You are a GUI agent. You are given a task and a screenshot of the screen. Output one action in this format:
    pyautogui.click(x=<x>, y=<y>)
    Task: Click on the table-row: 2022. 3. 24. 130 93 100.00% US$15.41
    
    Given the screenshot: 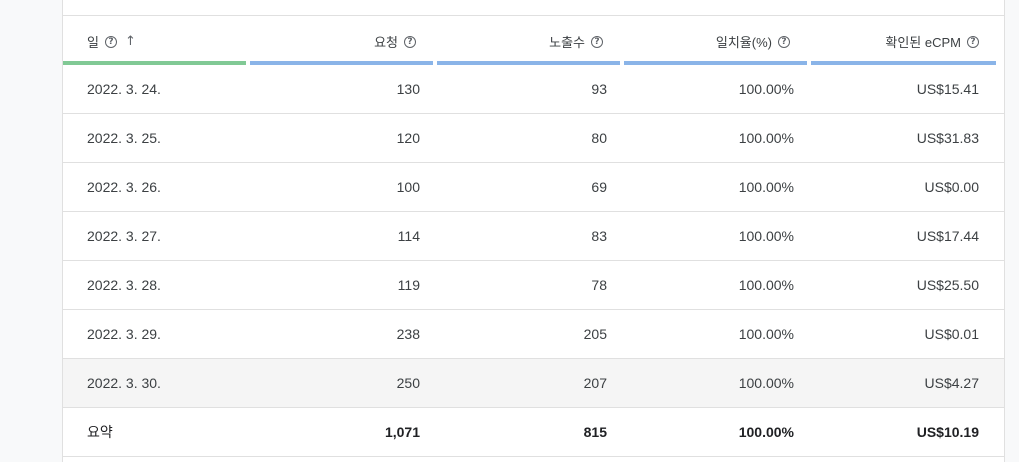 What is the action you would take?
    pyautogui.click(x=533, y=89)
    